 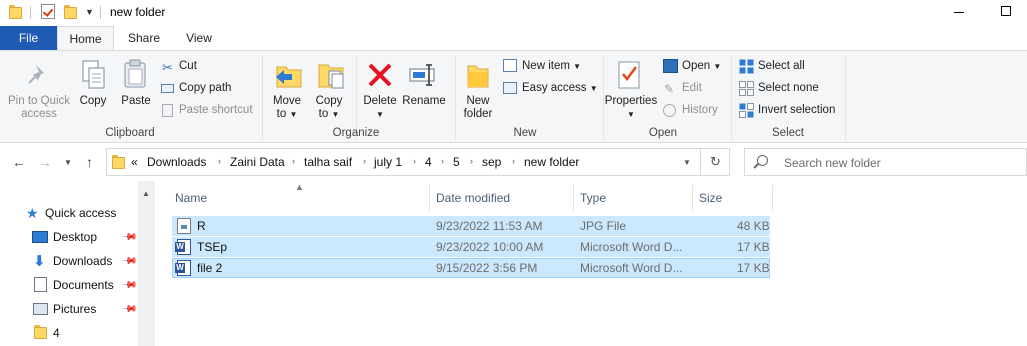 I want to click on copy-to-icon, so click(x=331, y=76).